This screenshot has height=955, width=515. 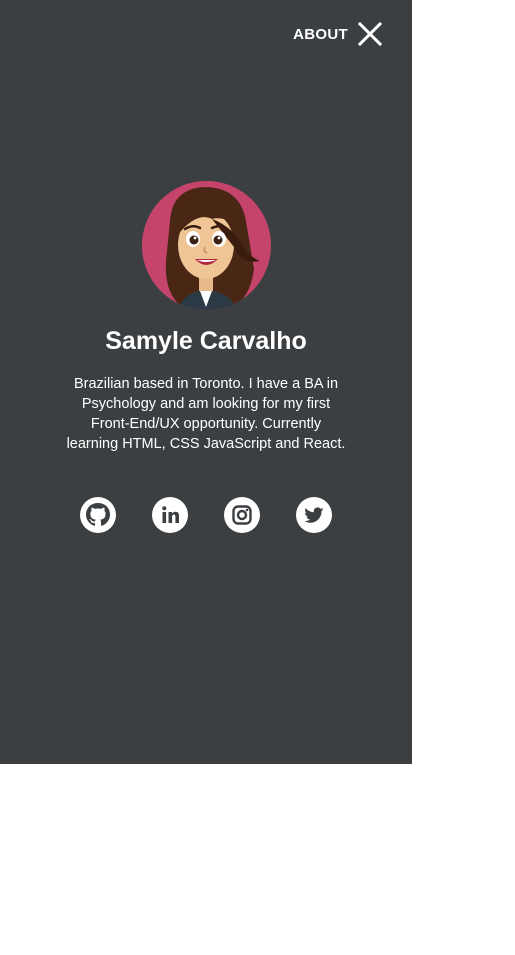 I want to click on github-icon, so click(x=98, y=515).